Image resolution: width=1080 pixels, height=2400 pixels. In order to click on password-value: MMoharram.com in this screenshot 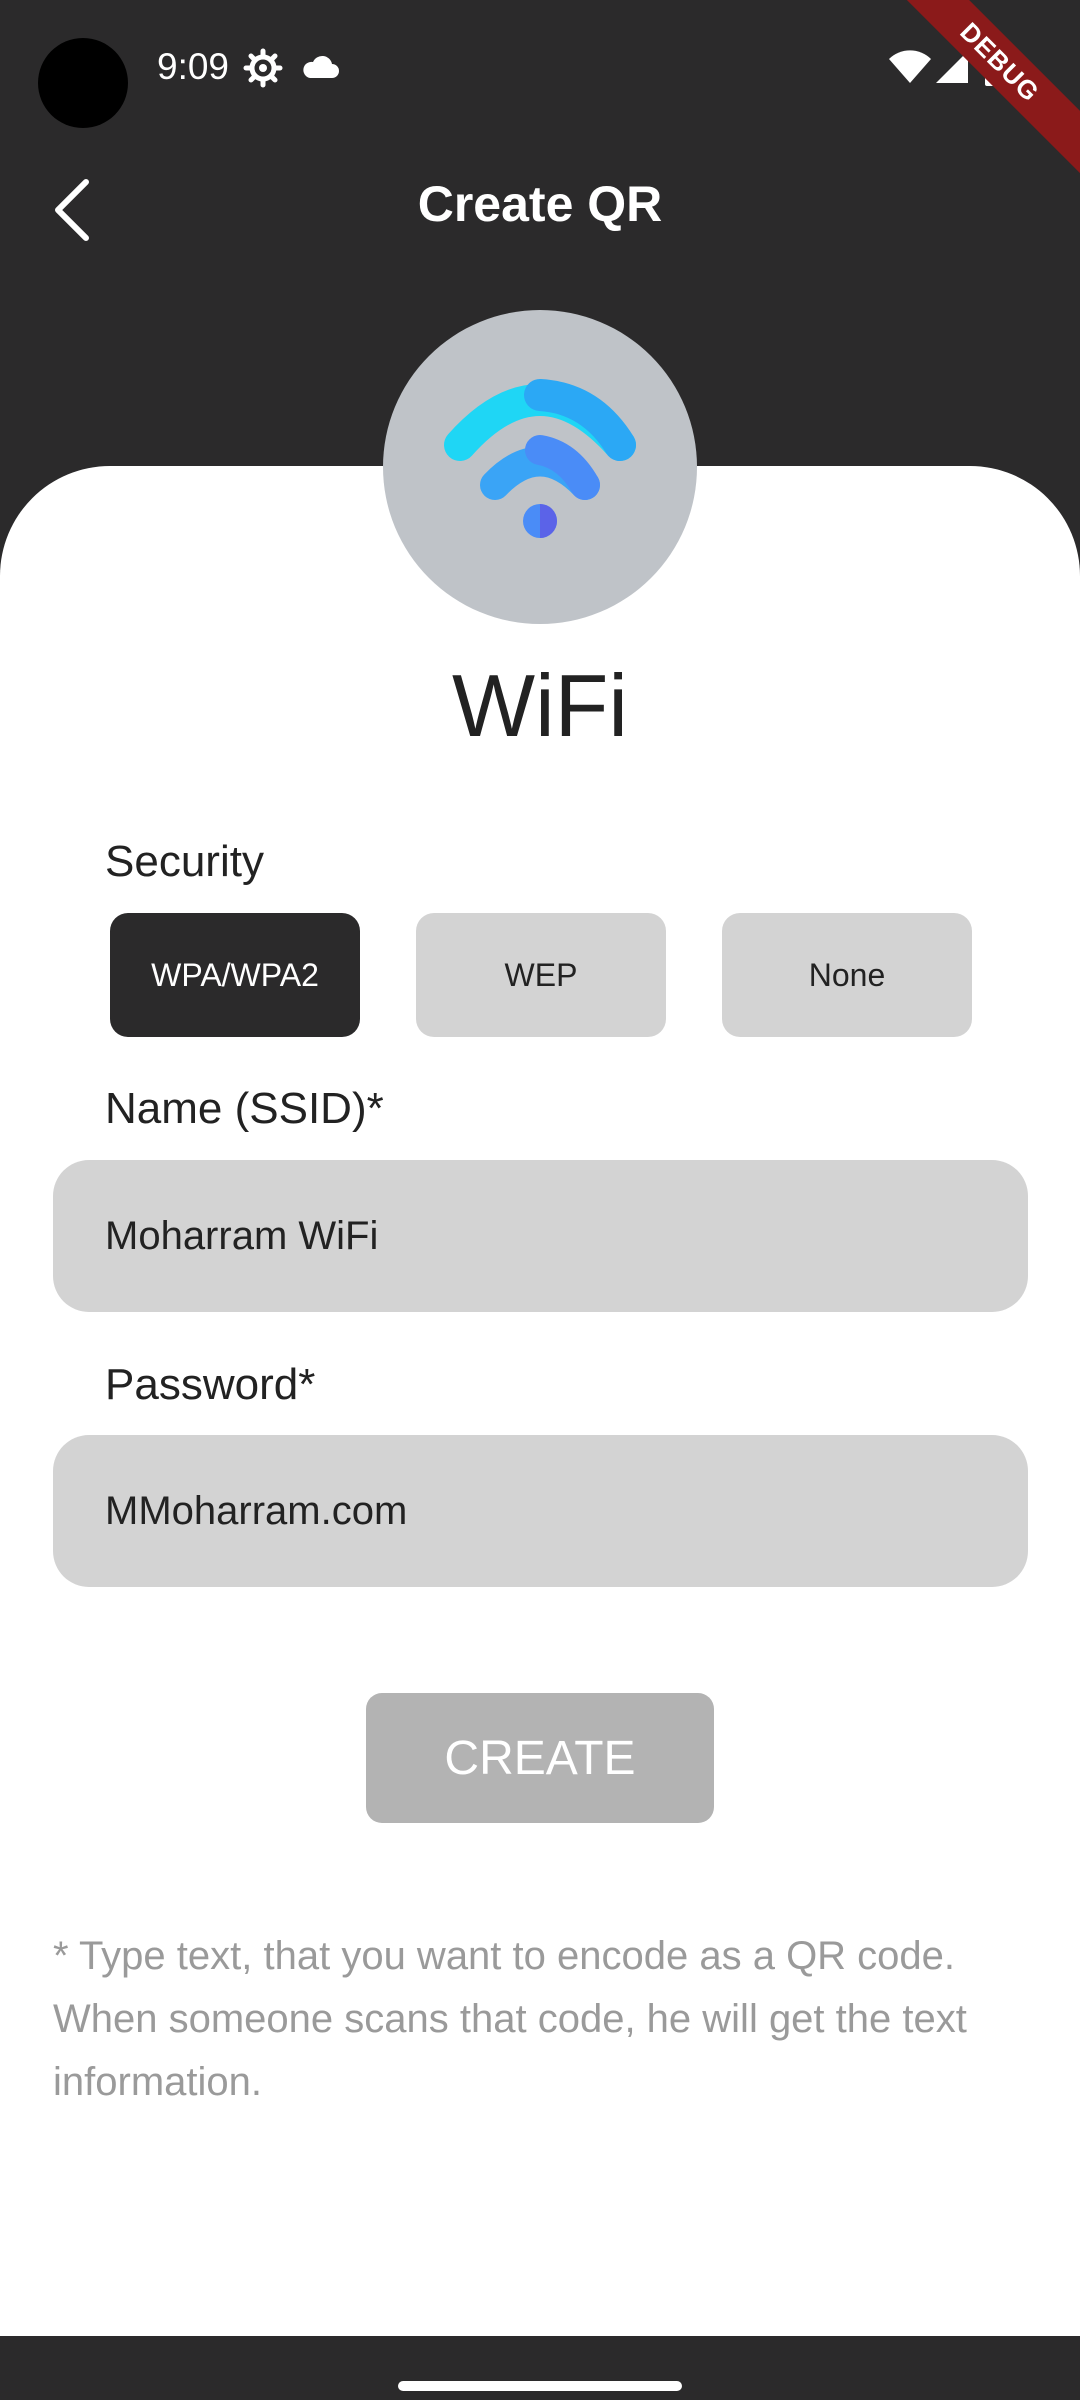, I will do `click(256, 1510)`.